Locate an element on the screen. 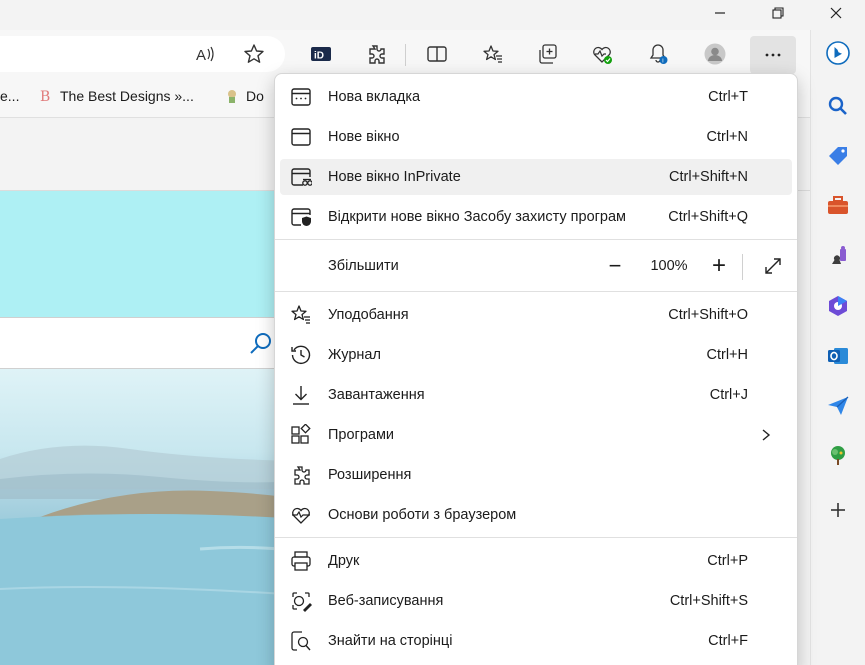  menu-item-apps: Програми is located at coordinates (536, 435).